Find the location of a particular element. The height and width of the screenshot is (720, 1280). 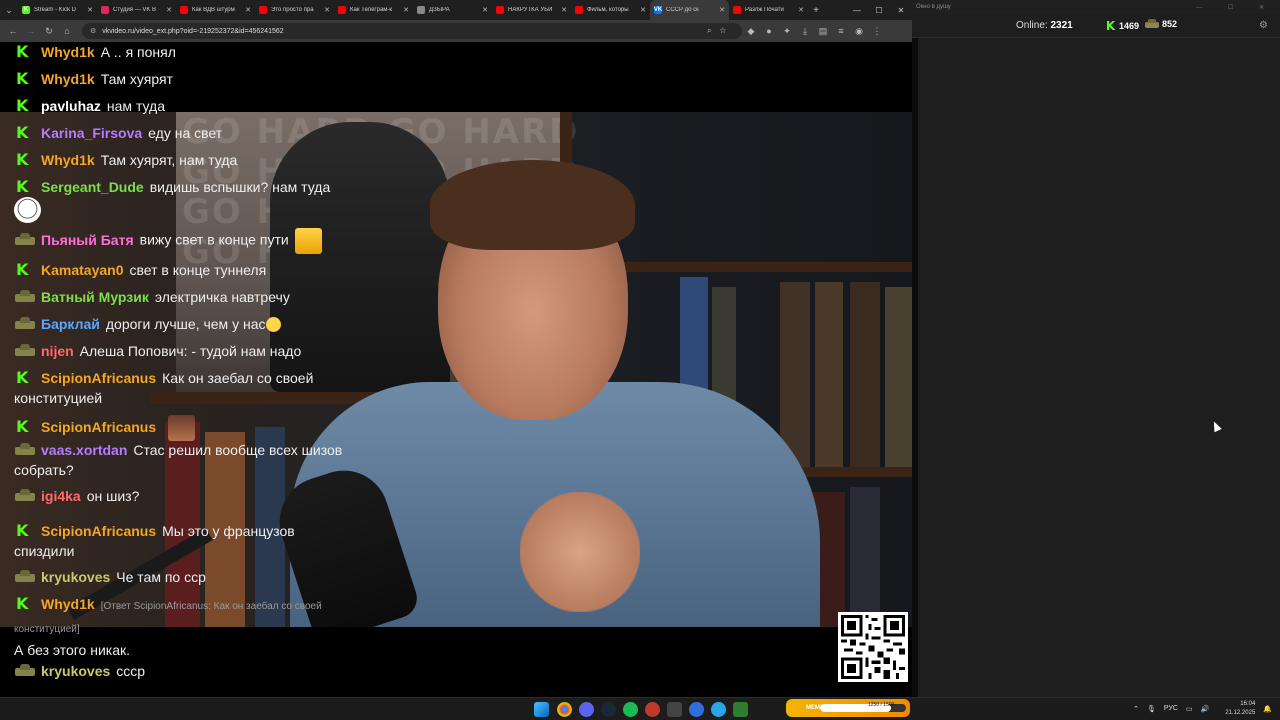

tab-search-chevron-icon: ⌄ is located at coordinates (9, 10).